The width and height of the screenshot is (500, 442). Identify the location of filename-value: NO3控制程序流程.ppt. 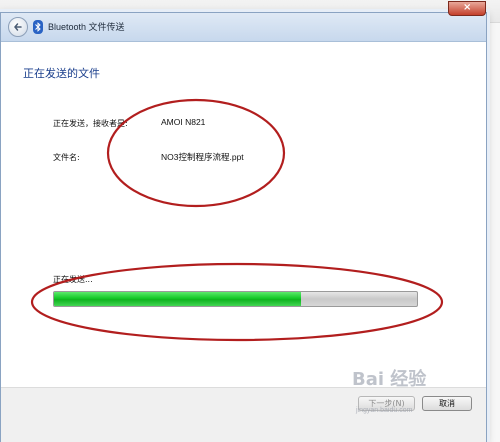
(202, 157).